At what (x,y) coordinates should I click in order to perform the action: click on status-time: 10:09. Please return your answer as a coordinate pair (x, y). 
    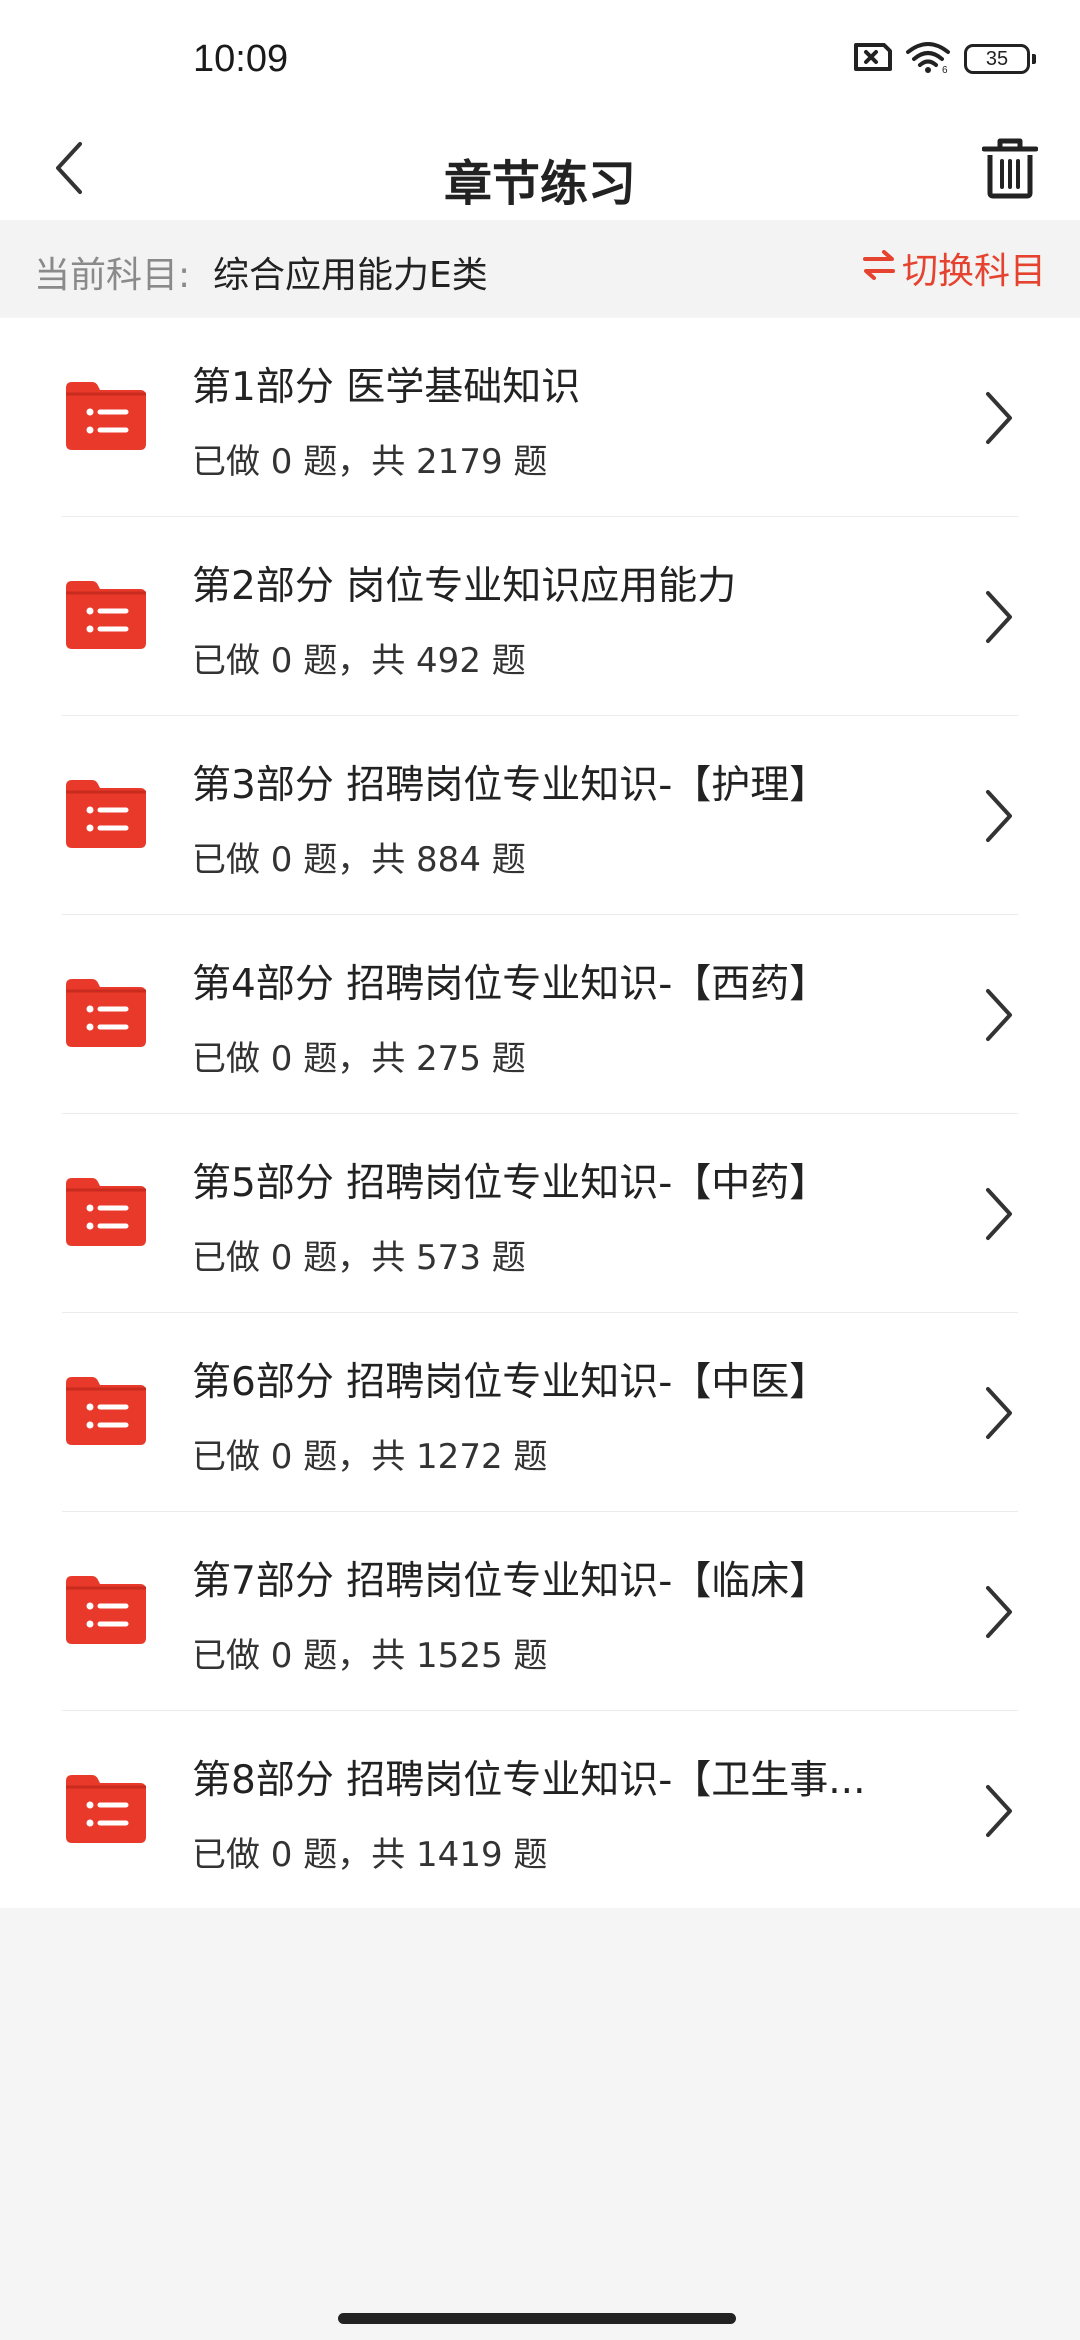
    Looking at the image, I should click on (241, 59).